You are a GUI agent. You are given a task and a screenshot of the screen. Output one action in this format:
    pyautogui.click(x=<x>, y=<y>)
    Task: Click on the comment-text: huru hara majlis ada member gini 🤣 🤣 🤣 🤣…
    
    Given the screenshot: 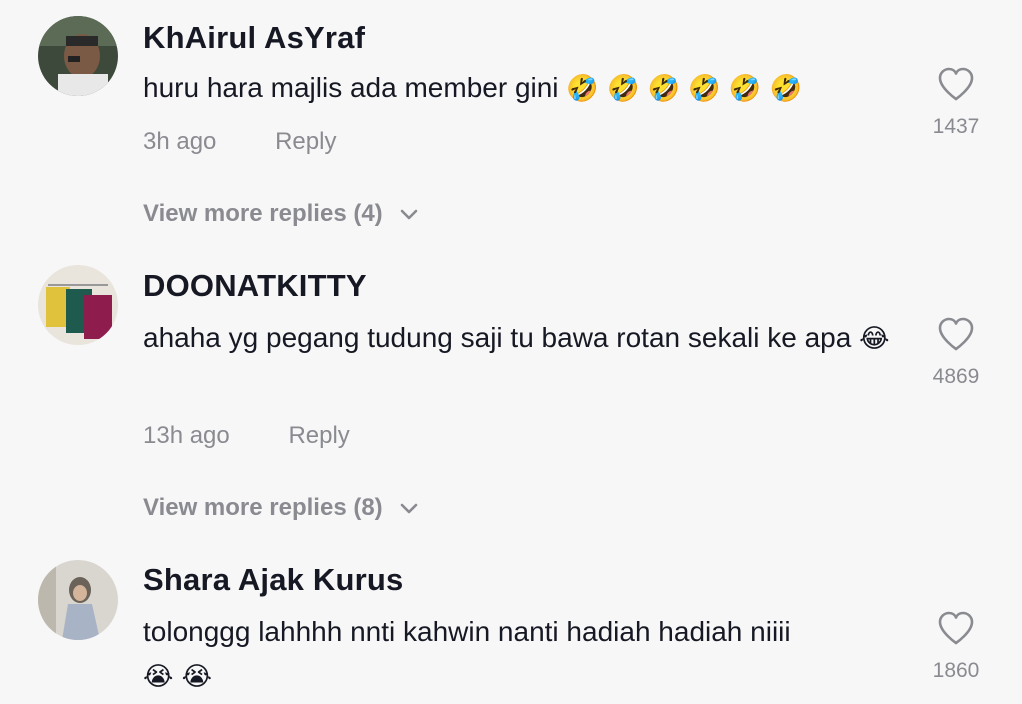 What is the action you would take?
    pyautogui.click(x=523, y=88)
    